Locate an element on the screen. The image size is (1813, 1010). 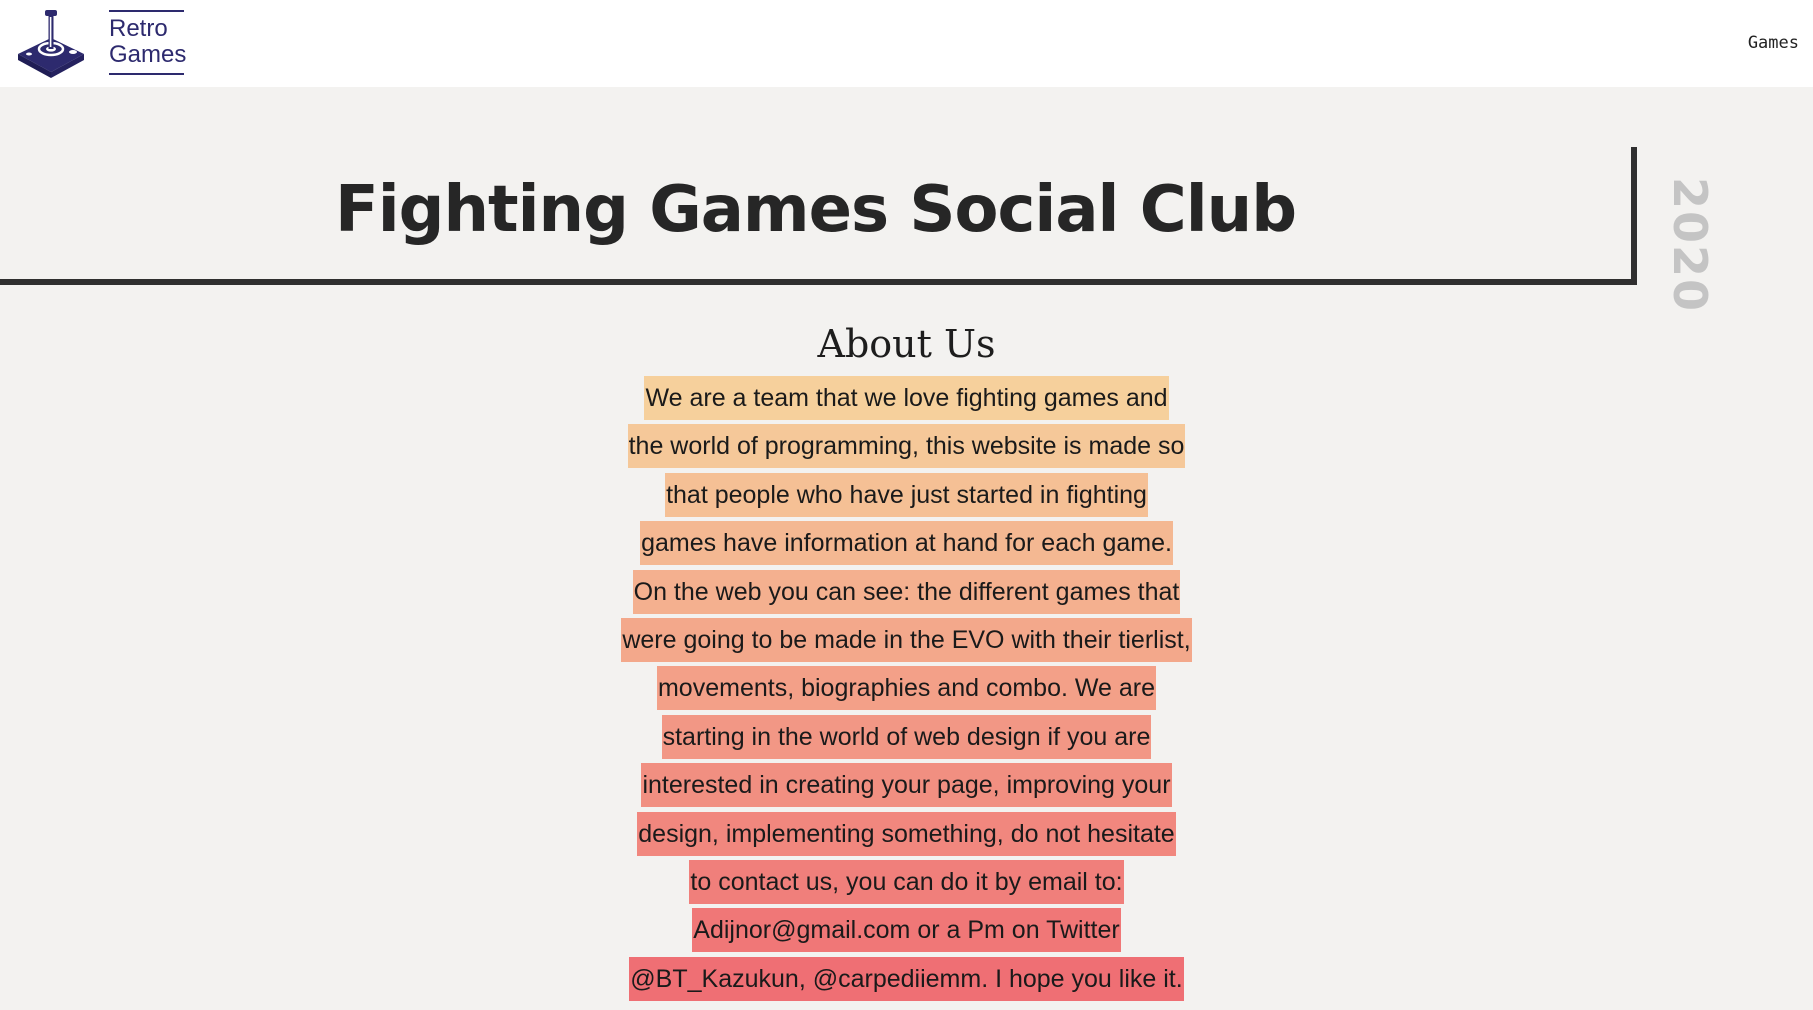
joystick-icon is located at coordinates (51, 44).